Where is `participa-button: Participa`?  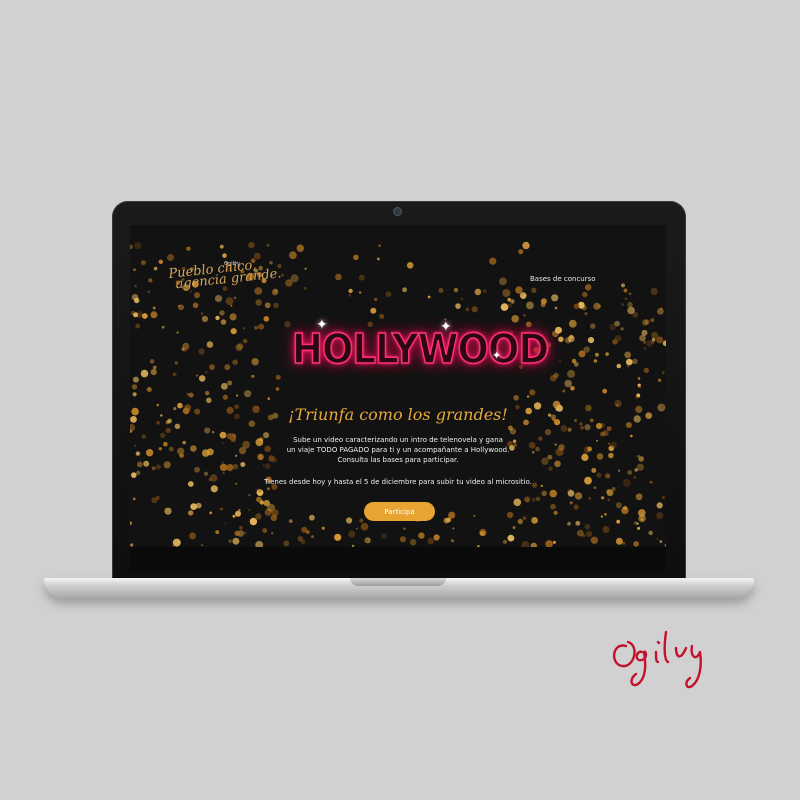 participa-button: Participa is located at coordinates (399, 511).